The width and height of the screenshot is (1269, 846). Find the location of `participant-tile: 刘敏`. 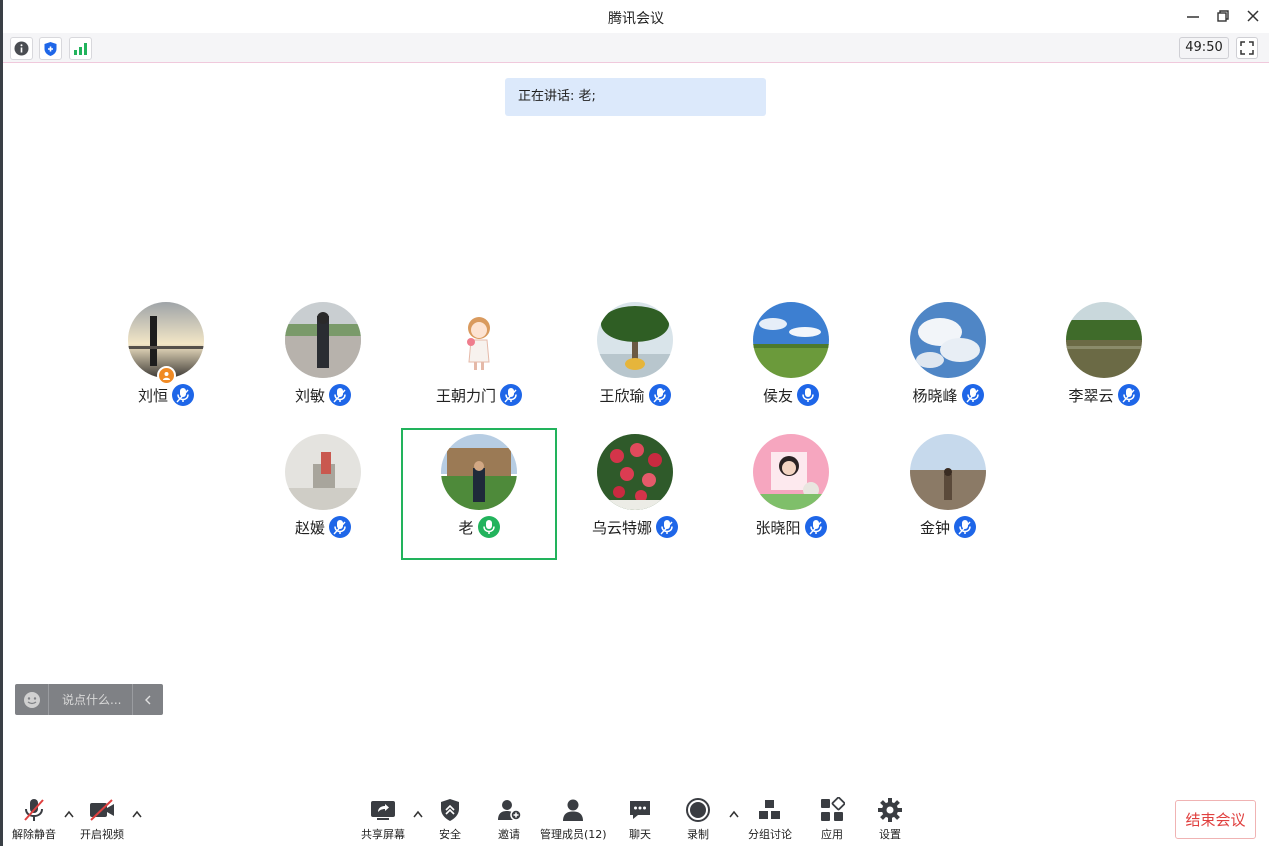

participant-tile: 刘敏 is located at coordinates (323, 362).